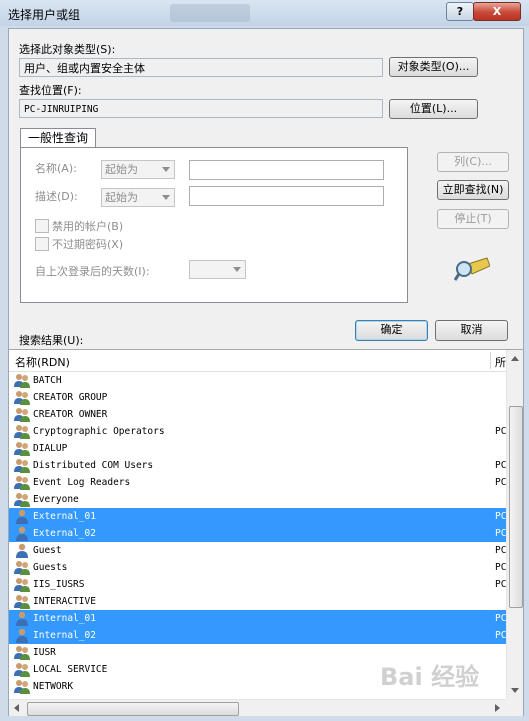  What do you see at coordinates (515, 358) in the screenshot?
I see `scroll-up-icon` at bounding box center [515, 358].